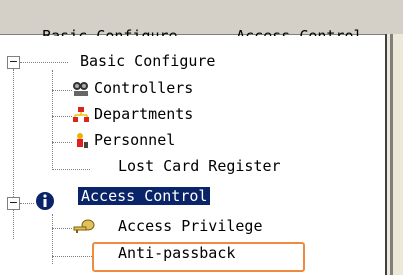 The height and width of the screenshot is (275, 403). I want to click on scrollbar-track, so click(391, 154).